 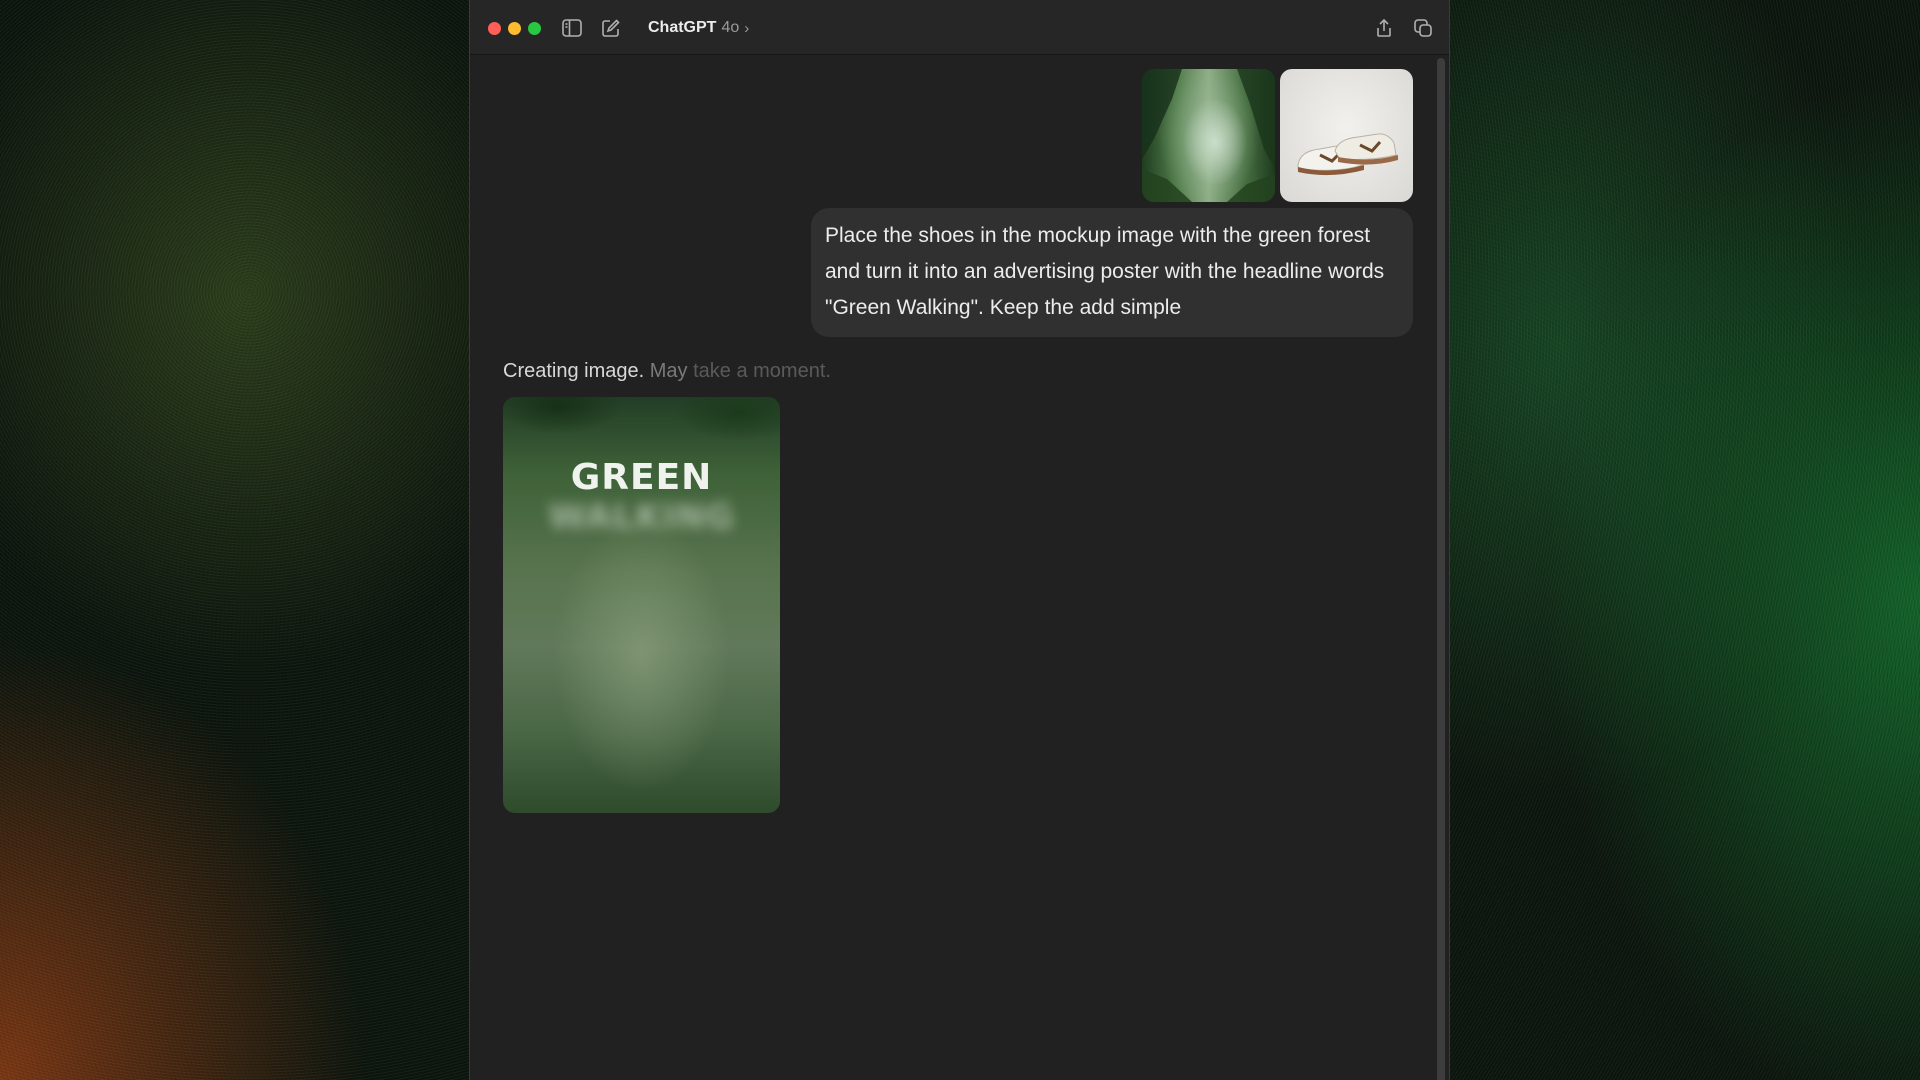 What do you see at coordinates (1423, 28) in the screenshot?
I see `new-window-icon` at bounding box center [1423, 28].